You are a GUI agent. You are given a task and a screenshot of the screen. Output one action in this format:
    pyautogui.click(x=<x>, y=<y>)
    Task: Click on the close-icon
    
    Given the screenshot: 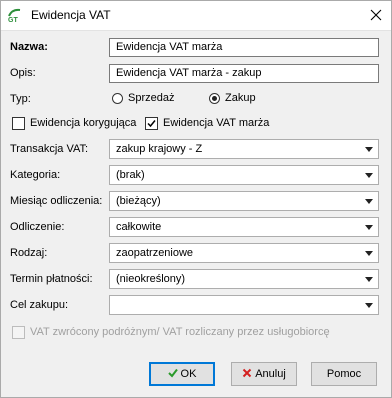 What is the action you would take?
    pyautogui.click(x=376, y=15)
    